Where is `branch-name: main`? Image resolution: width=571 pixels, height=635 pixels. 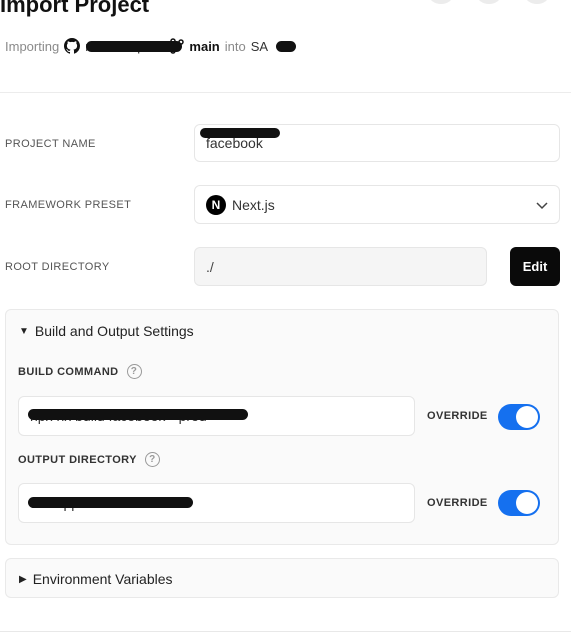
branch-name: main is located at coordinates (204, 46).